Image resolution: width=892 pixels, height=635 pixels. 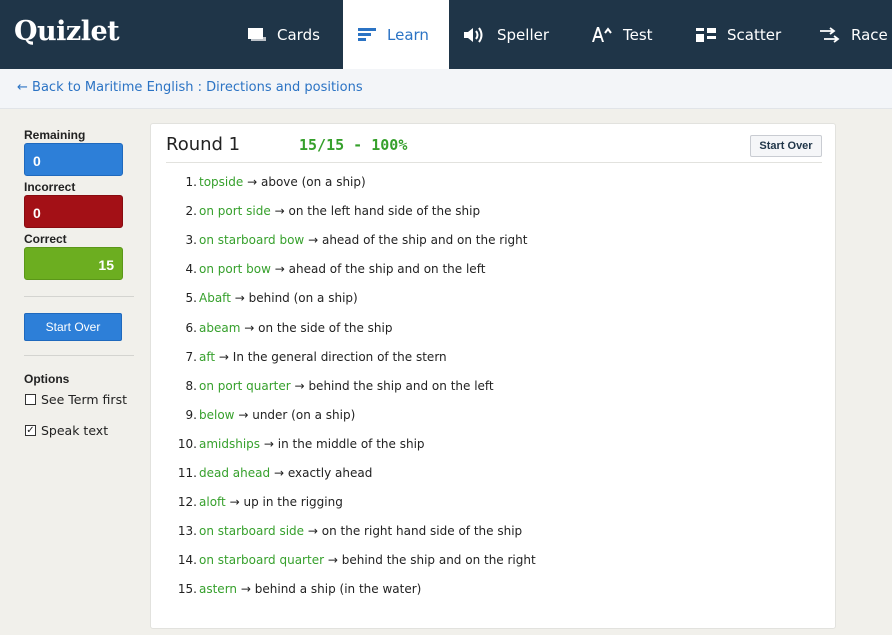 I want to click on item-number: 4., so click(x=191, y=269).